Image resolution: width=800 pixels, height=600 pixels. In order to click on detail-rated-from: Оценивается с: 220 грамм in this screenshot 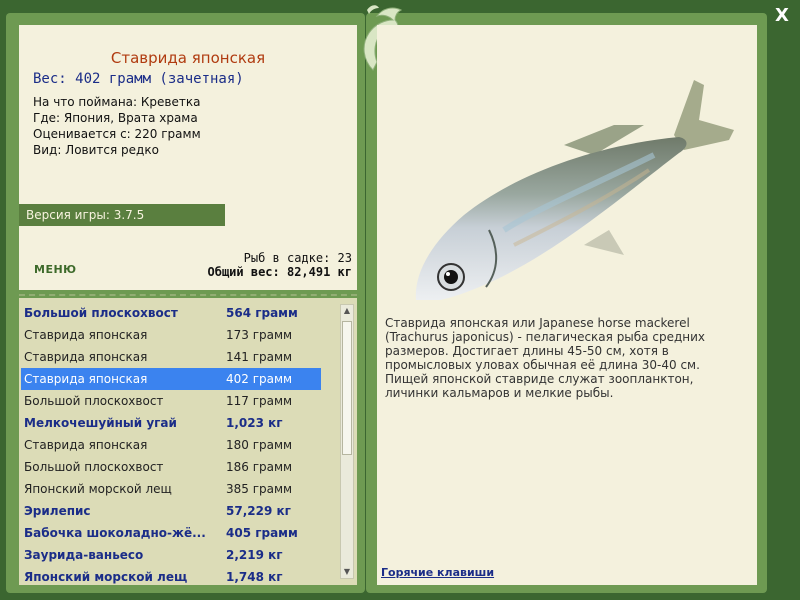, I will do `click(117, 134)`.